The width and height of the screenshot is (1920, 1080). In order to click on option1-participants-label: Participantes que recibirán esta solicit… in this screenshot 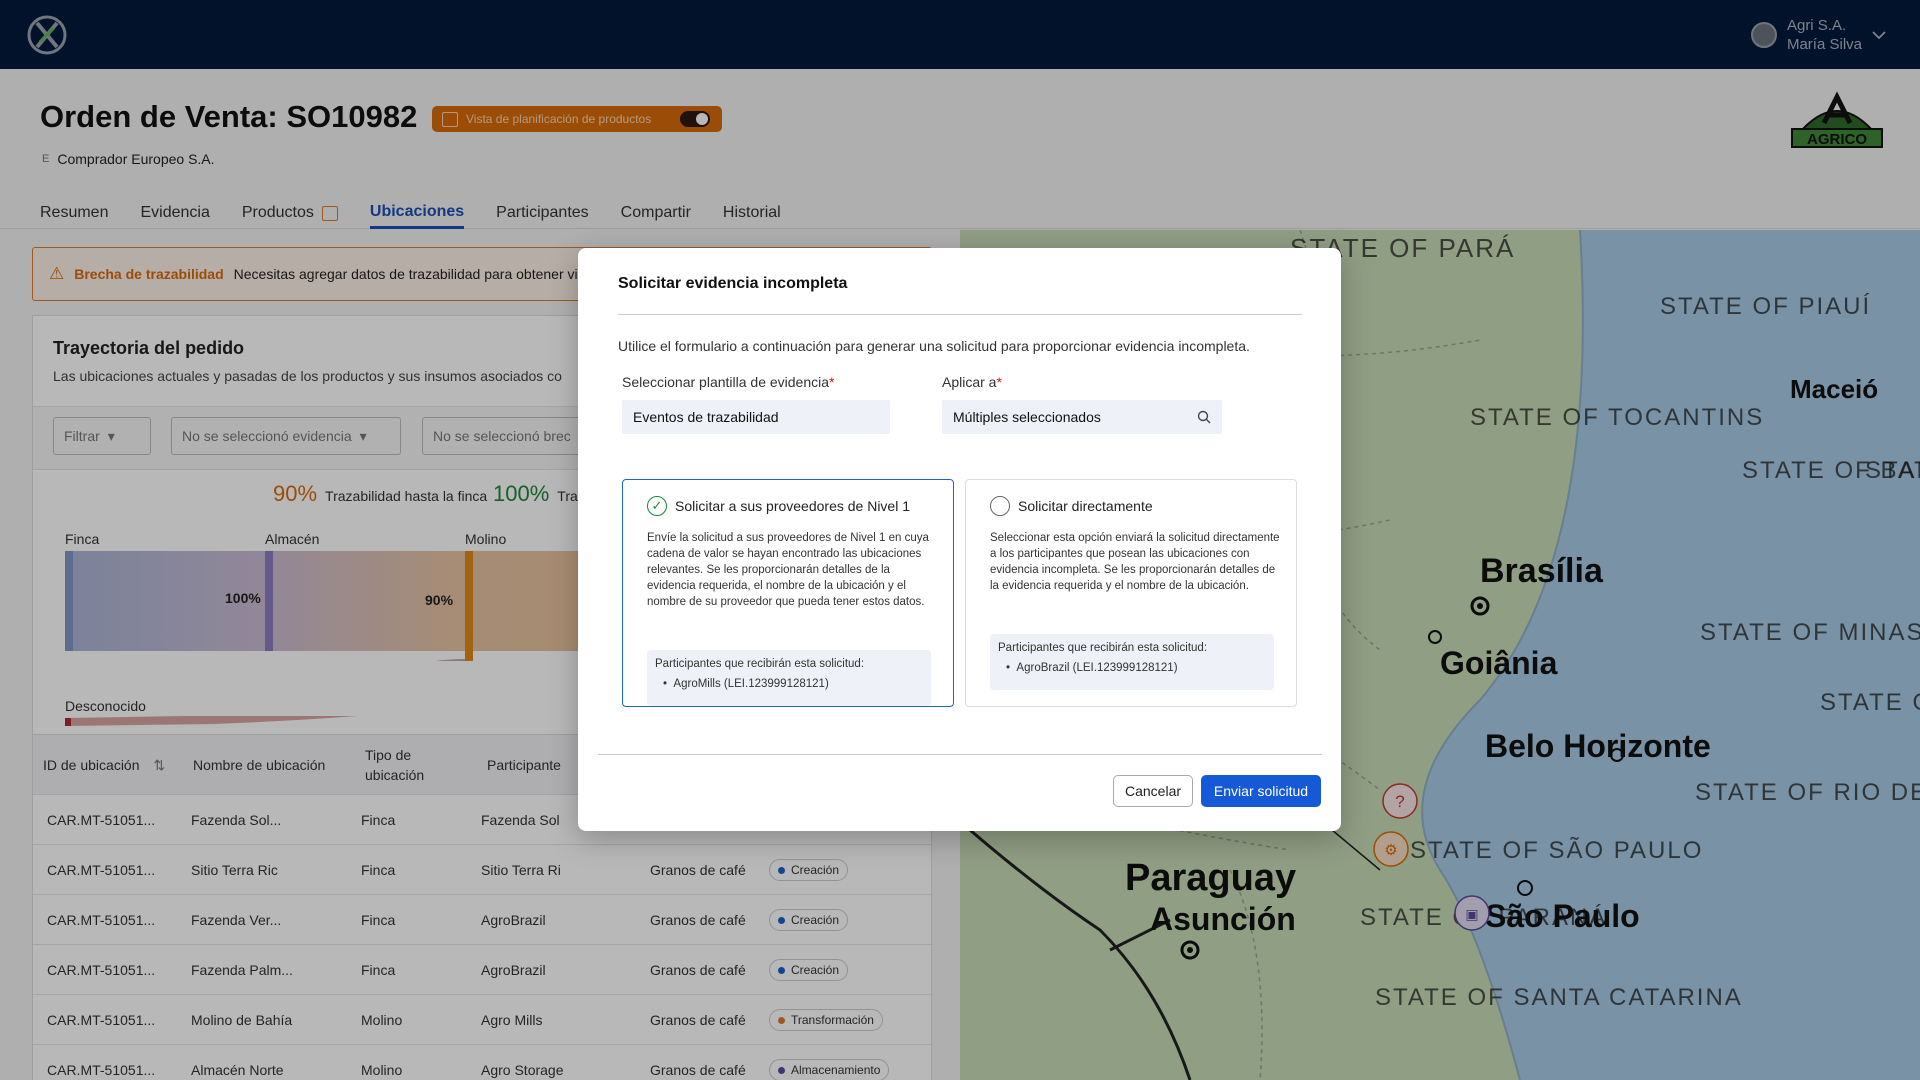, I will do `click(760, 664)`.